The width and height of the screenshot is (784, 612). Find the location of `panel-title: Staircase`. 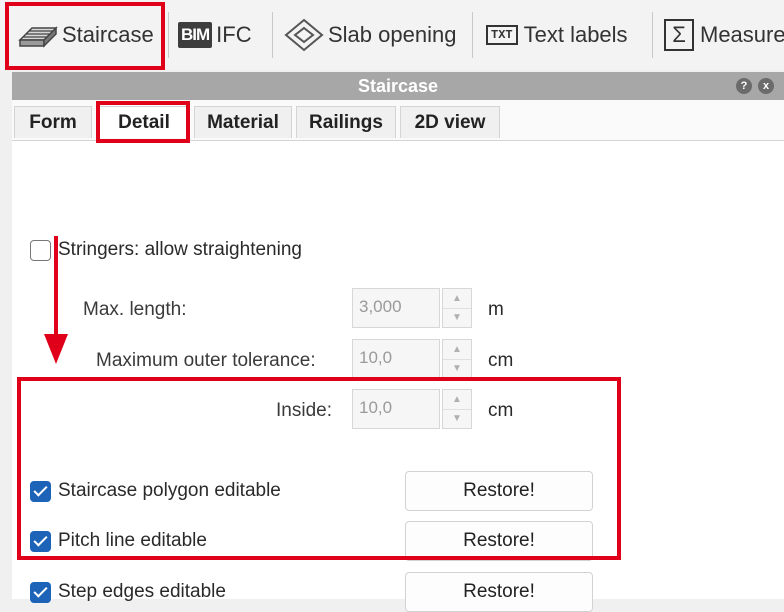

panel-title: Staircase is located at coordinates (398, 85).